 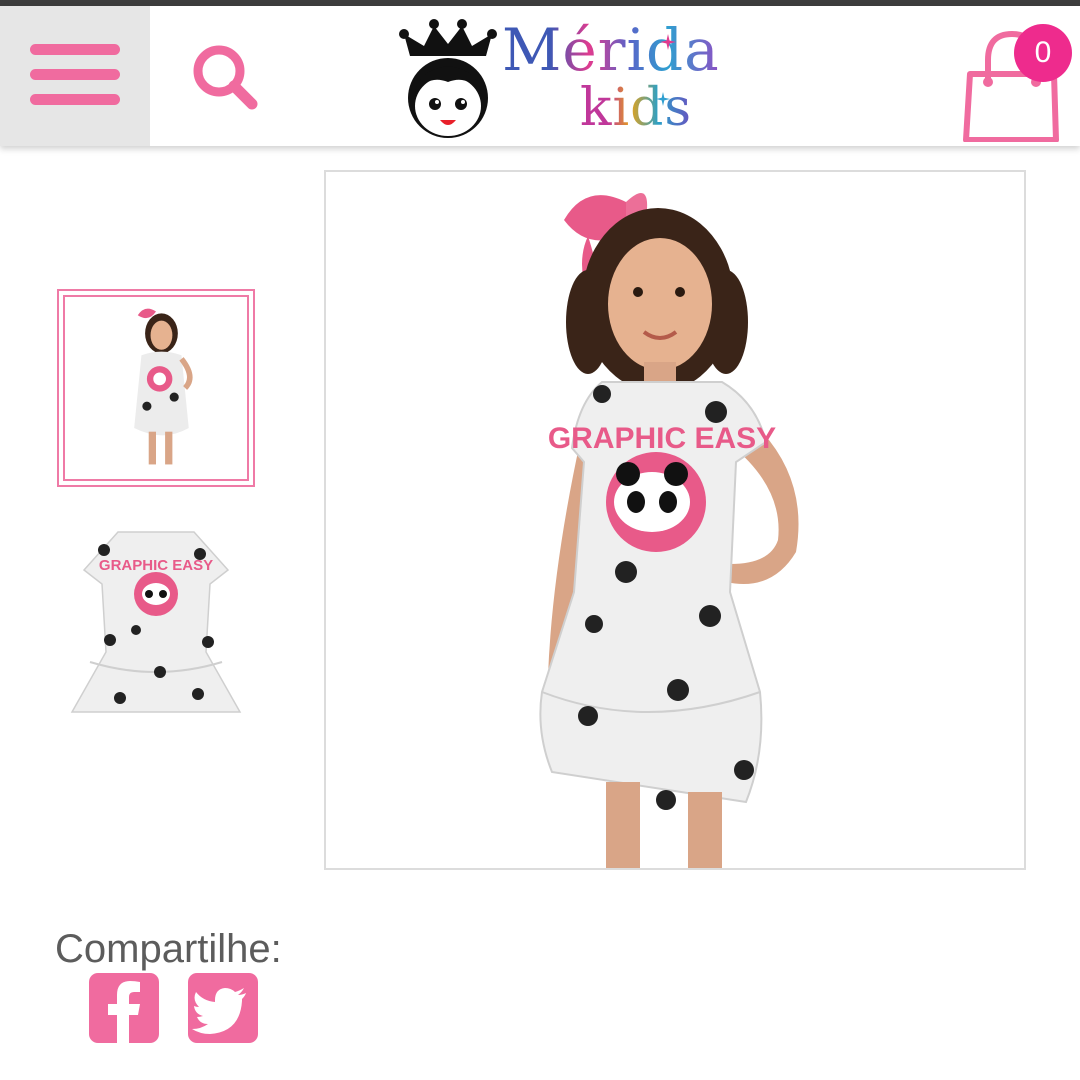 I want to click on cart-count-badge: 0, so click(x=1043, y=53).